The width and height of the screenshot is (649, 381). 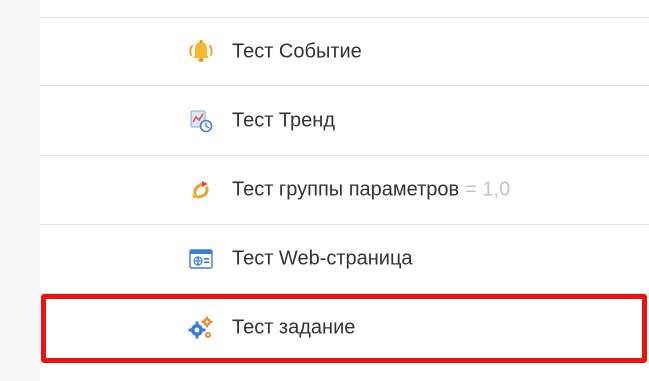 I want to click on tree-item-label: Тест группы параметров = 1,0, so click(x=371, y=189).